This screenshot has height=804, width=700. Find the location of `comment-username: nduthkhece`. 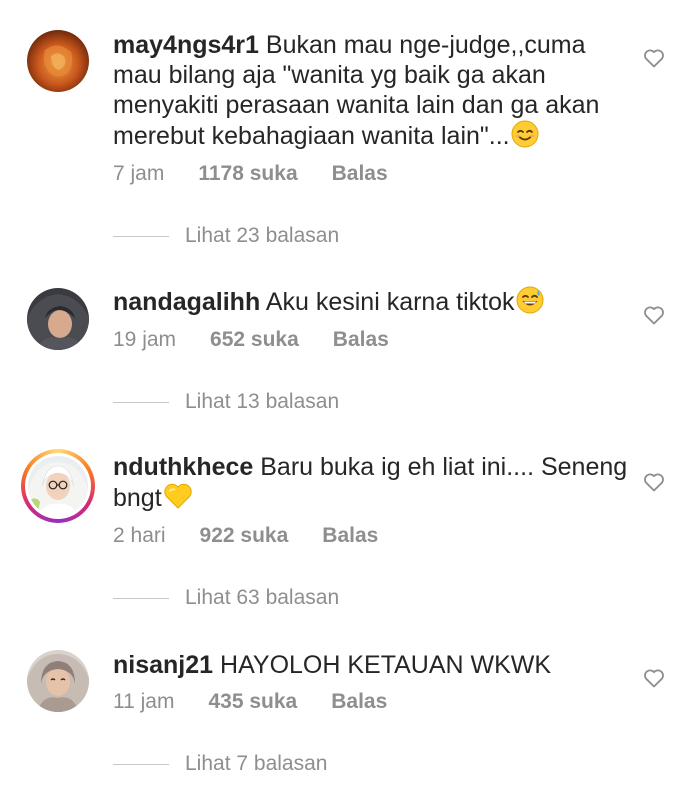

comment-username: nduthkhece is located at coordinates (183, 467).